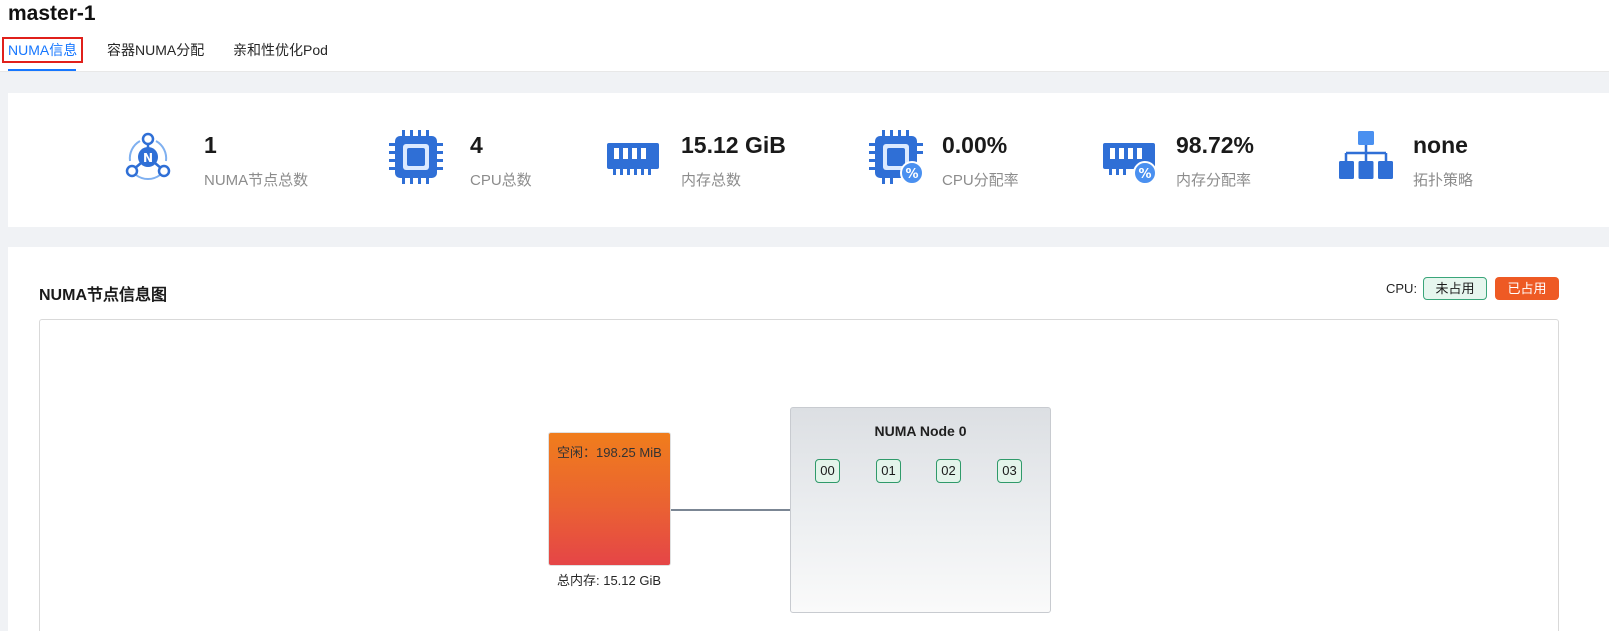  Describe the element at coordinates (256, 180) in the screenshot. I see `stat-label: NUMA节点总数` at that location.